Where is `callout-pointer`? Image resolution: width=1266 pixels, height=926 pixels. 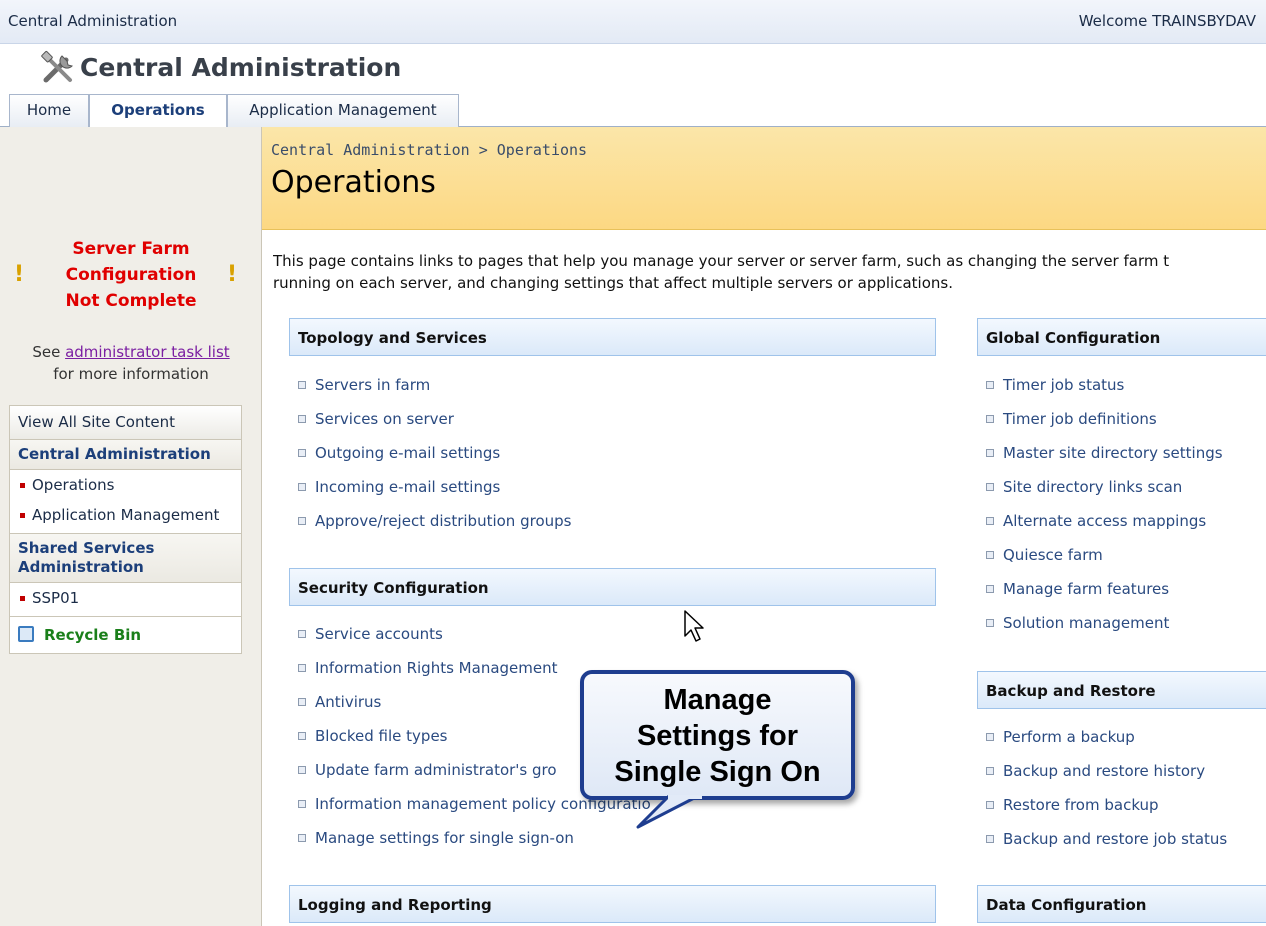 callout-pointer is located at coordinates (669, 812).